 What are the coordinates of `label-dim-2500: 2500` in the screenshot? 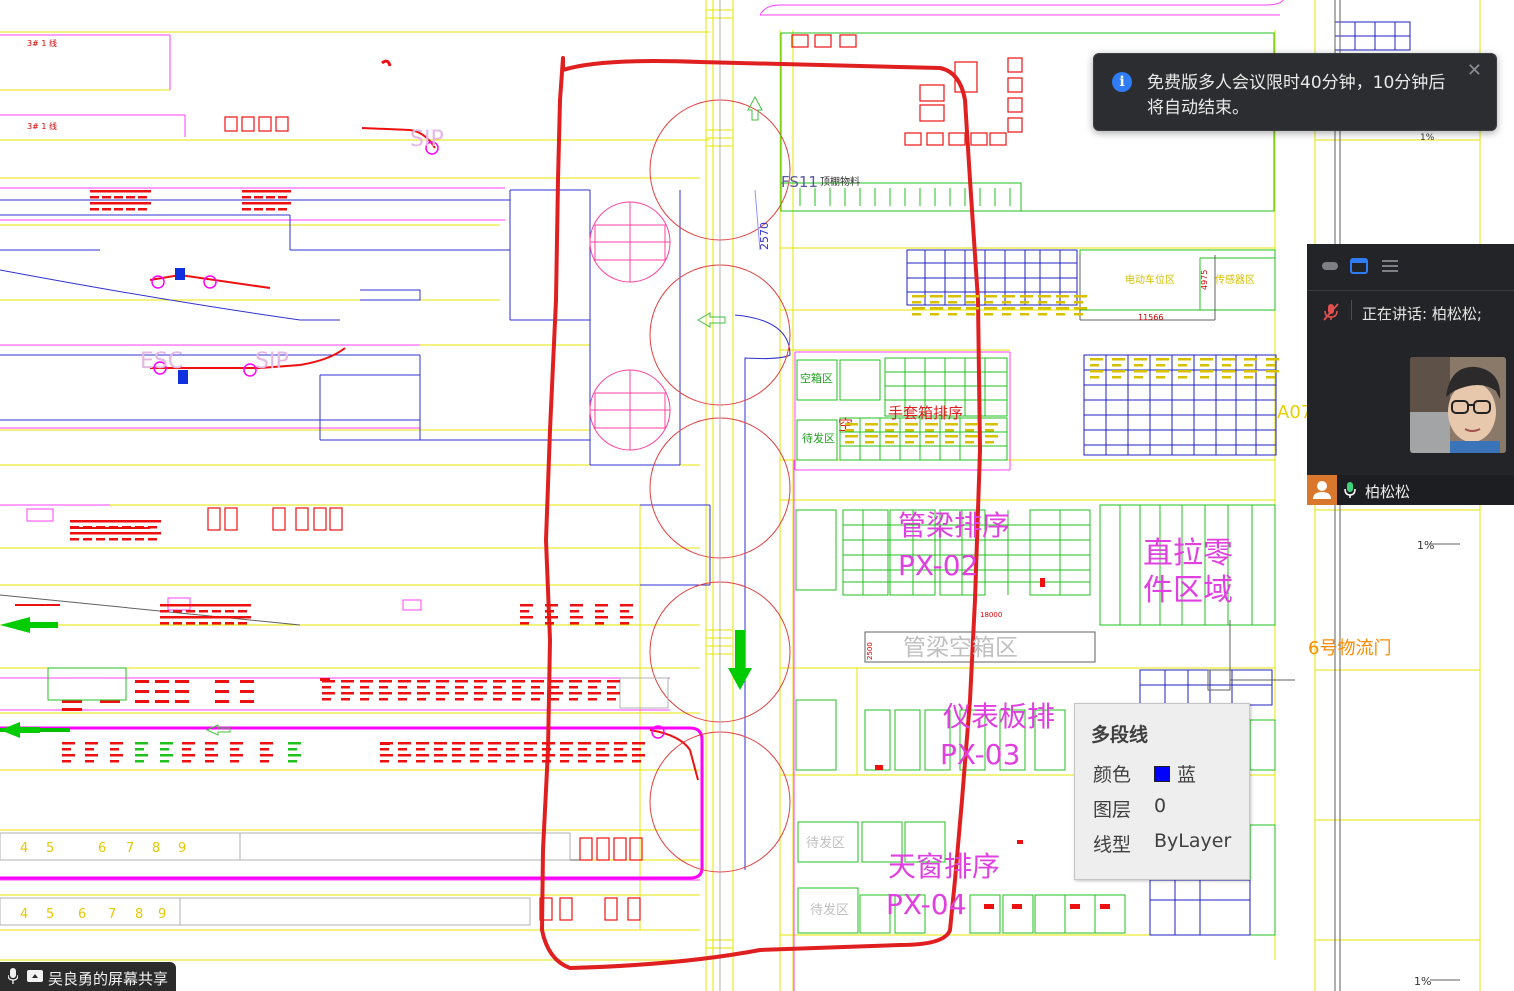 It's located at (870, 651).